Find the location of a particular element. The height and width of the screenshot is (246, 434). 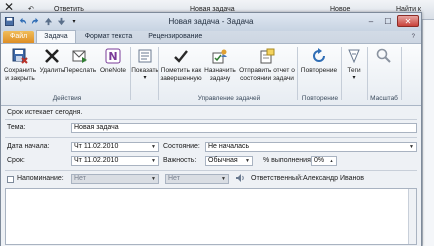

mark-complete-button: Пометить как завершенную is located at coordinates (181, 64).